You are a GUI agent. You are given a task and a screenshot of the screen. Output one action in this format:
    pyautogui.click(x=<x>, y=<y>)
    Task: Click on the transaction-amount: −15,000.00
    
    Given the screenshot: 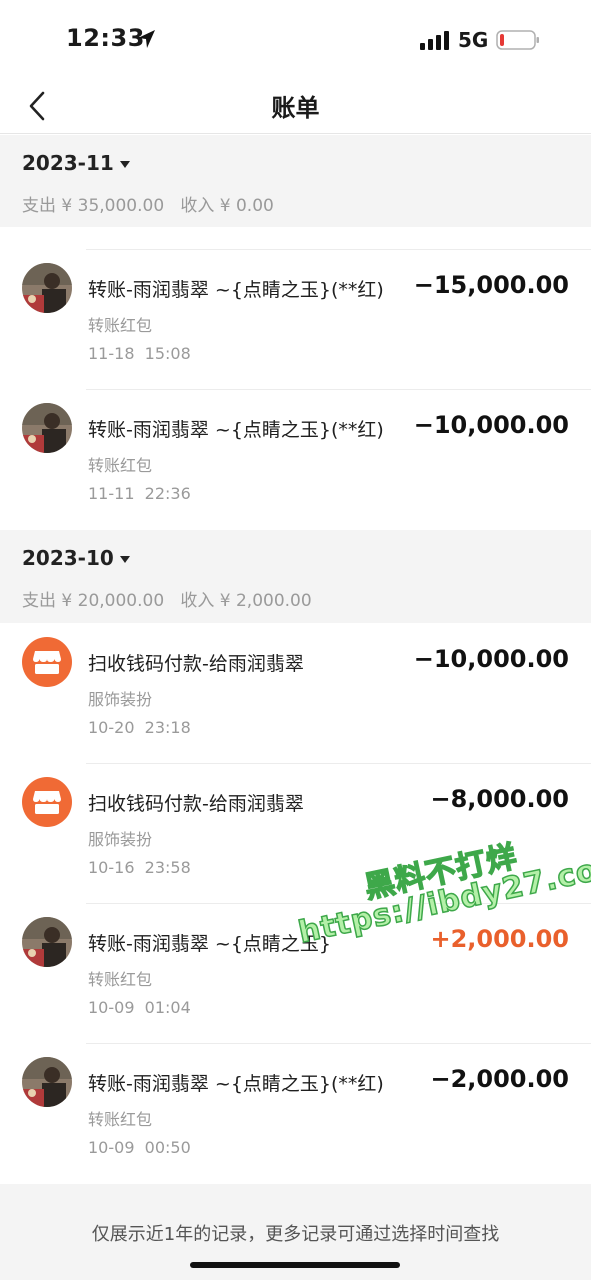 What is the action you would take?
    pyautogui.click(x=491, y=285)
    